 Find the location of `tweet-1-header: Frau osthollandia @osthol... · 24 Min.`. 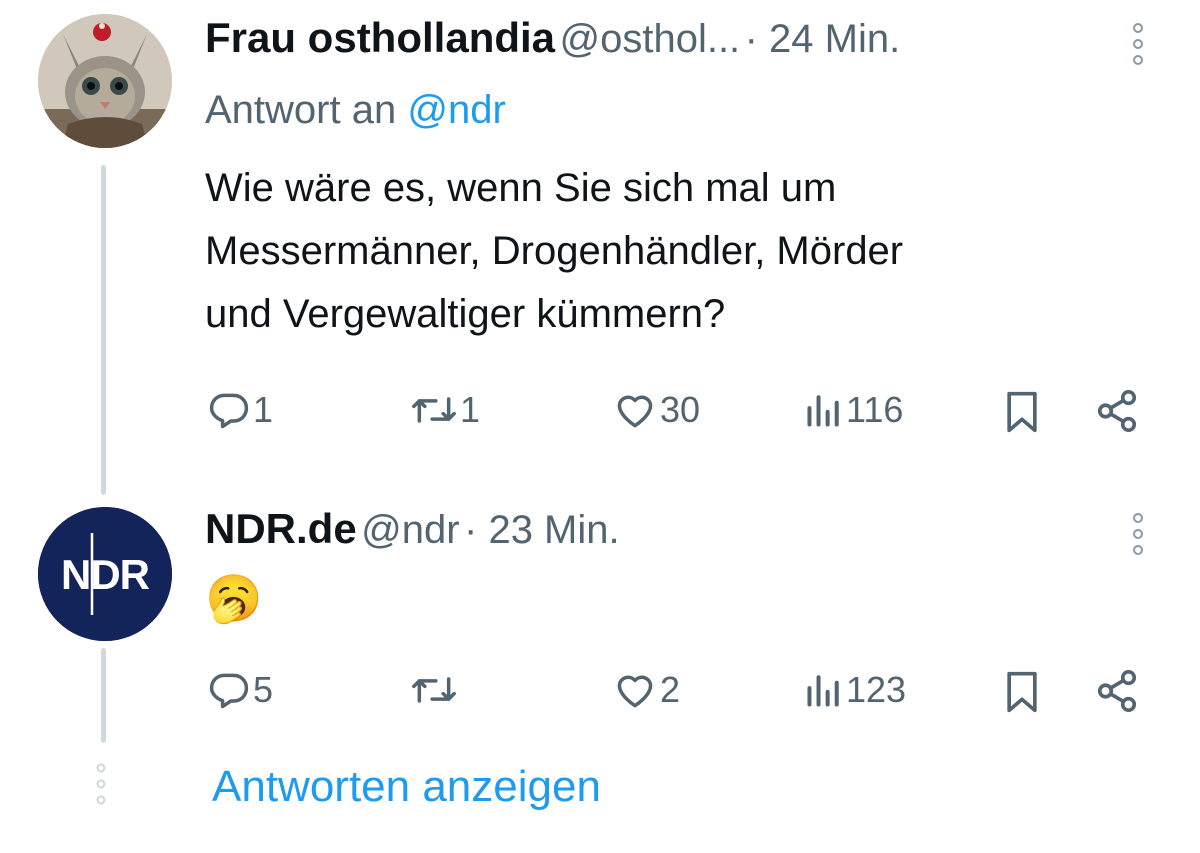

tweet-1-header: Frau osthollandia @osthol... · 24 Min. is located at coordinates (552, 38).